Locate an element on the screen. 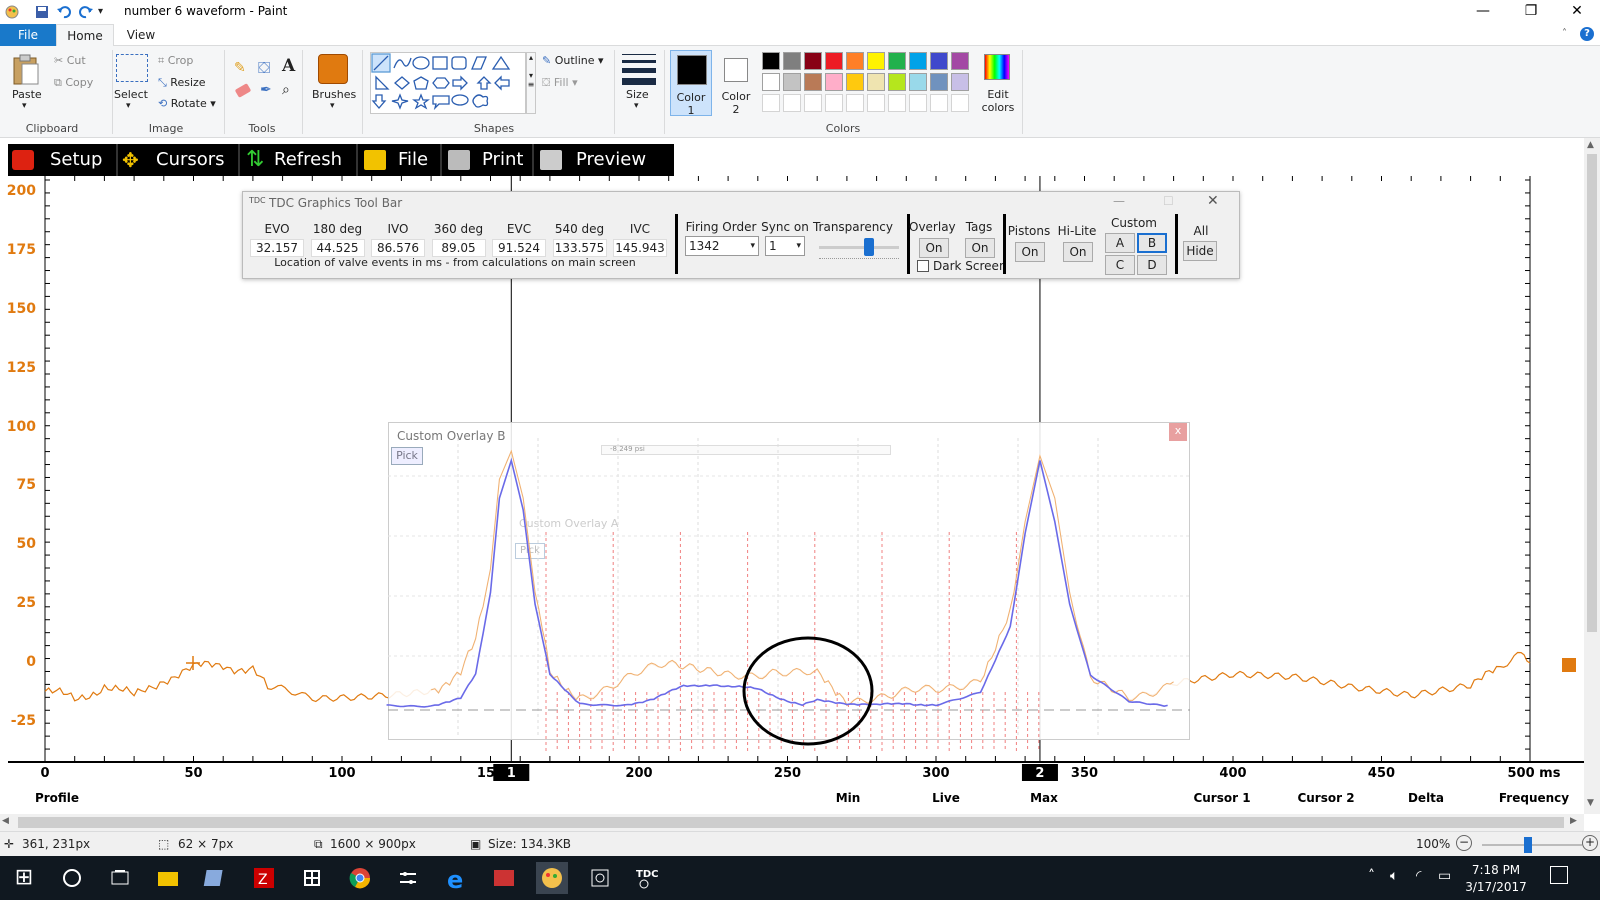  zoom-slider-track is located at coordinates (1532, 845).